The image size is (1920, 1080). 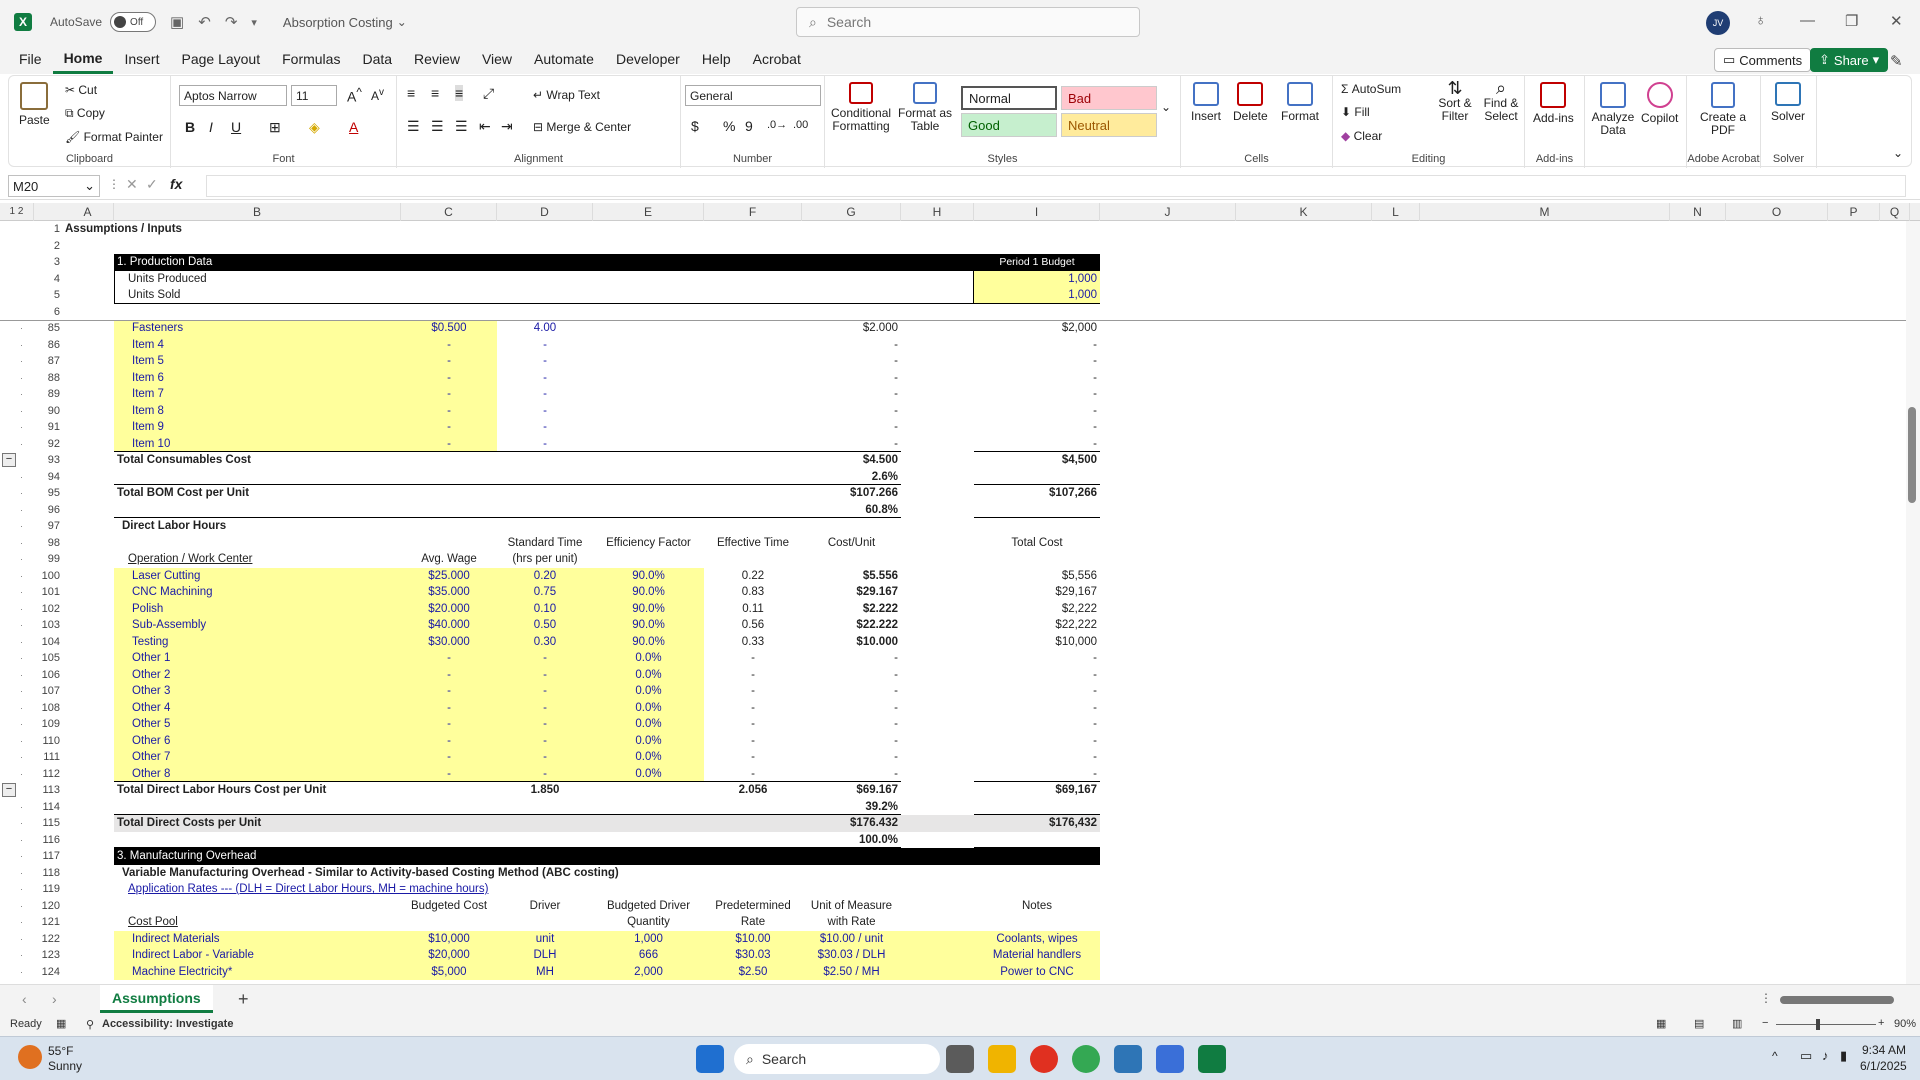 What do you see at coordinates (1765, 1023) in the screenshot?
I see `zoom-out-icon: −` at bounding box center [1765, 1023].